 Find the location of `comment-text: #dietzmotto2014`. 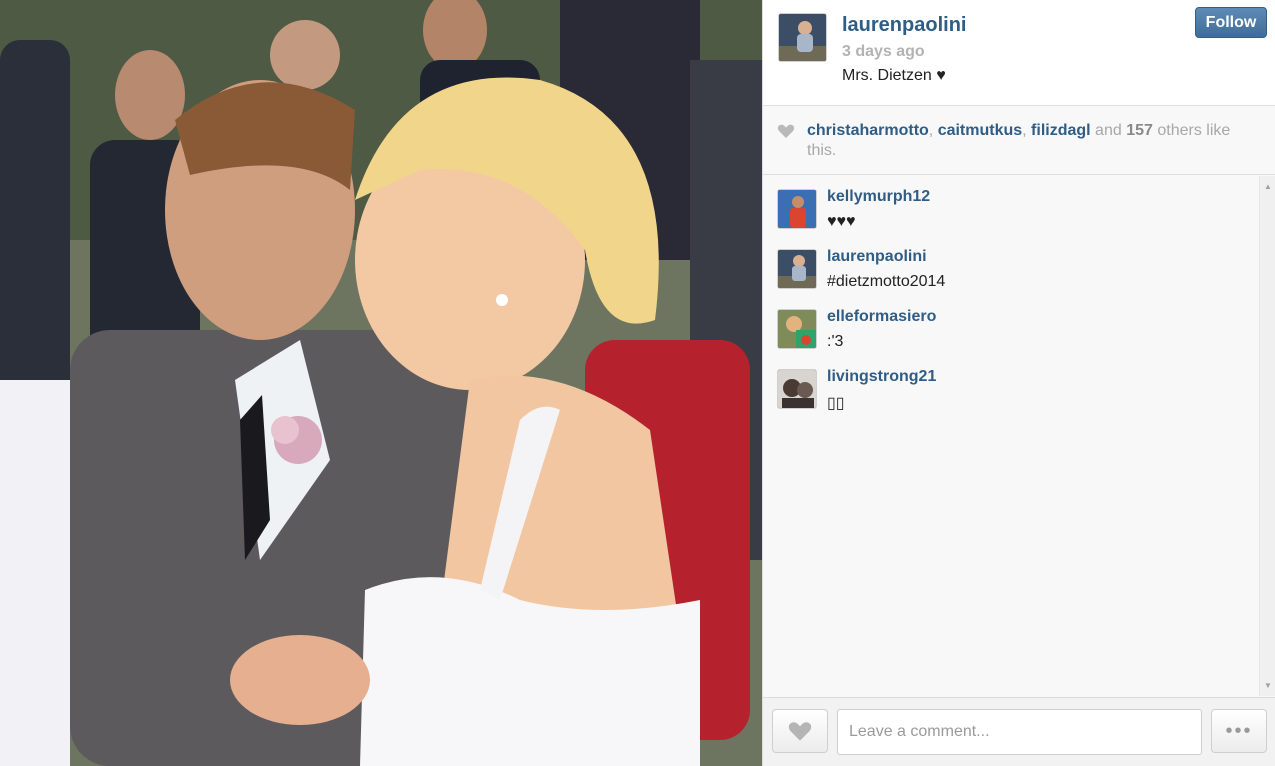

comment-text: #dietzmotto2014 is located at coordinates (886, 281).